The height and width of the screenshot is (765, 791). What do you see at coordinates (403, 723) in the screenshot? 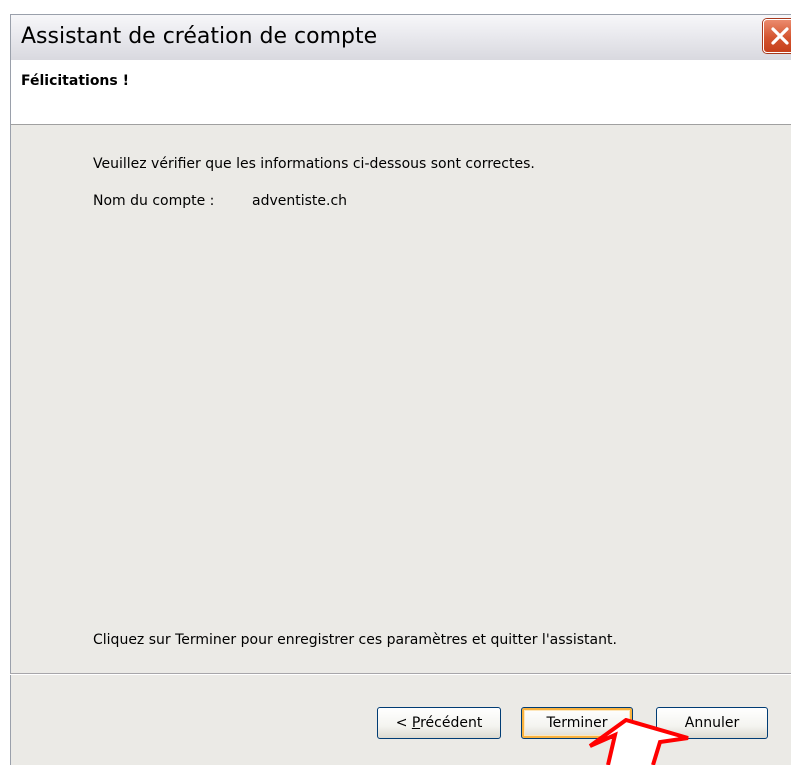
I see `previous-button-prefix: <` at bounding box center [403, 723].